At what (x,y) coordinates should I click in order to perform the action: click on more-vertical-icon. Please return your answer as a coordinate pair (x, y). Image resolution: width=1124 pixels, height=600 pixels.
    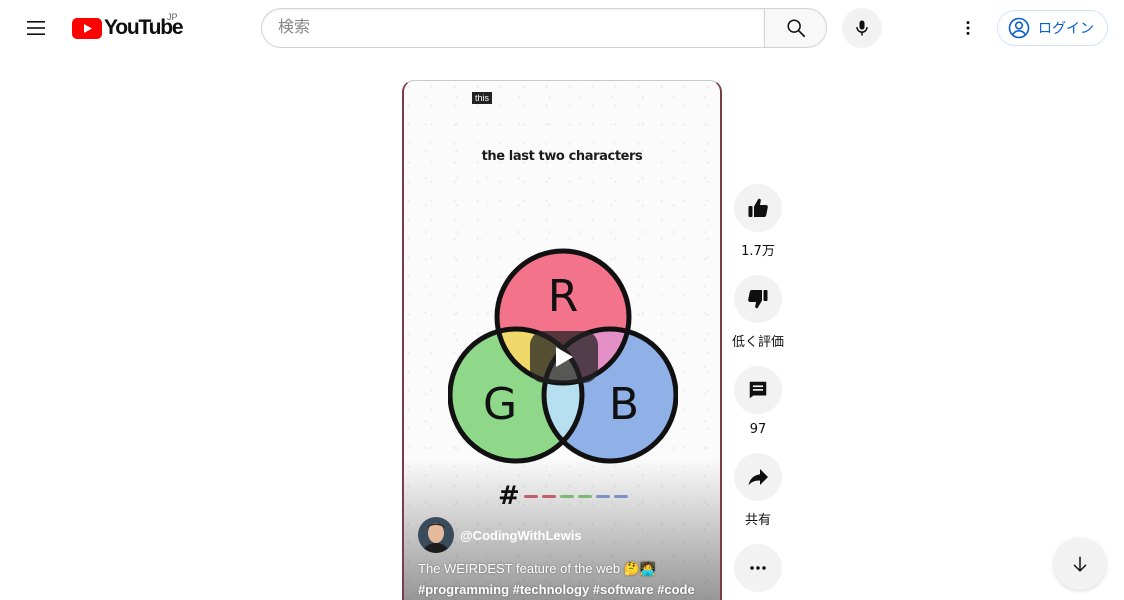
    Looking at the image, I should click on (968, 28).